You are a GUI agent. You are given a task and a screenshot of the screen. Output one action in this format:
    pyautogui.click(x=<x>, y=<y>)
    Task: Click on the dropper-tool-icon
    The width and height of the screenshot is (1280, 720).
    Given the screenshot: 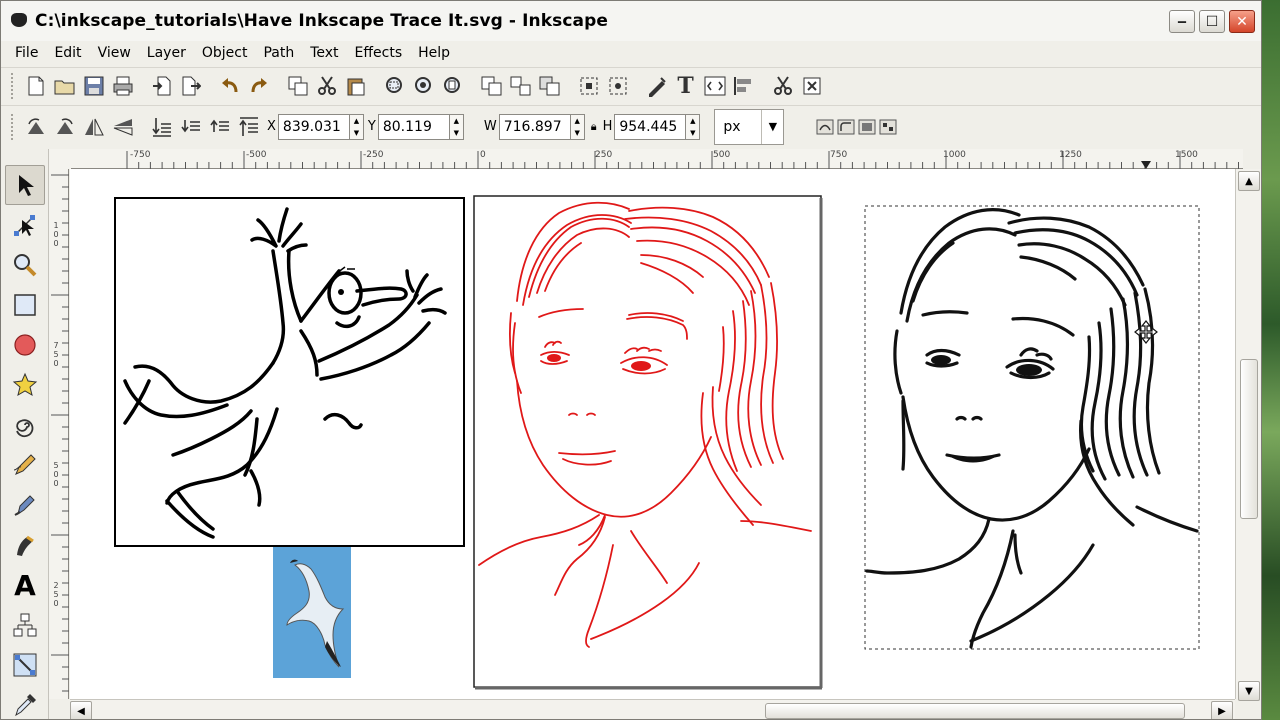 What is the action you would take?
    pyautogui.click(x=25, y=702)
    